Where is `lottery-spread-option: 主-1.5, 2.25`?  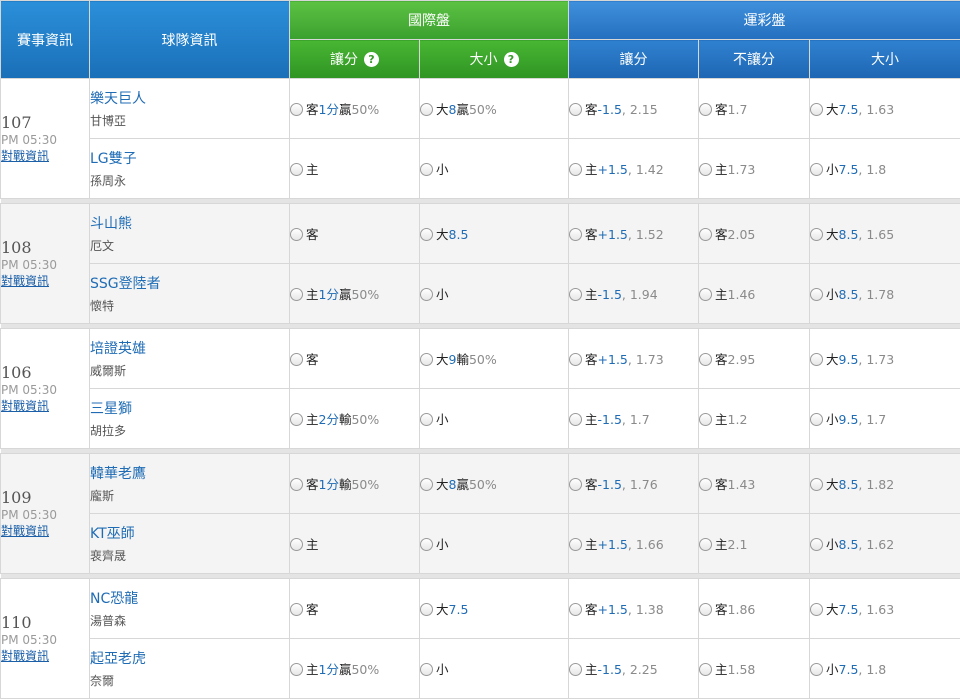
lottery-spread-option: 主-1.5, 2.25 is located at coordinates (634, 669).